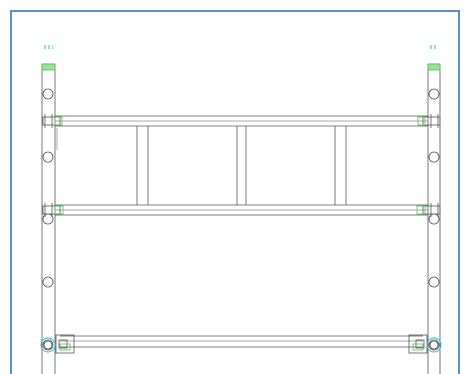 The height and width of the screenshot is (374, 467). What do you see at coordinates (434, 67) in the screenshot?
I see `right-upright-cap-accent` at bounding box center [434, 67].